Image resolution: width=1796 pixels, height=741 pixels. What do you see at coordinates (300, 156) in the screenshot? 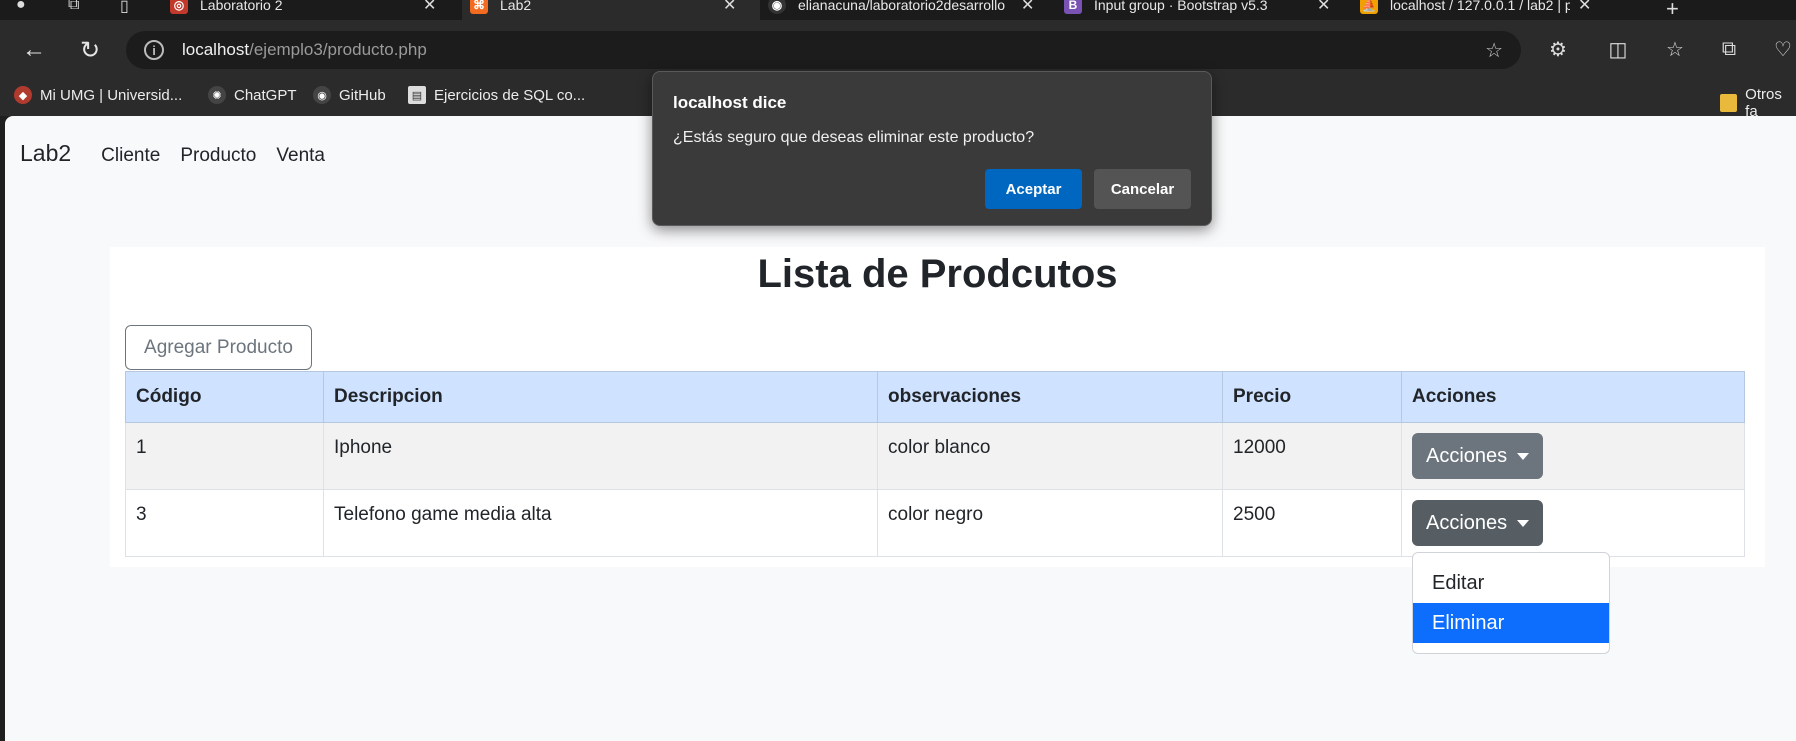
I see `nav-venta: Venta` at bounding box center [300, 156].